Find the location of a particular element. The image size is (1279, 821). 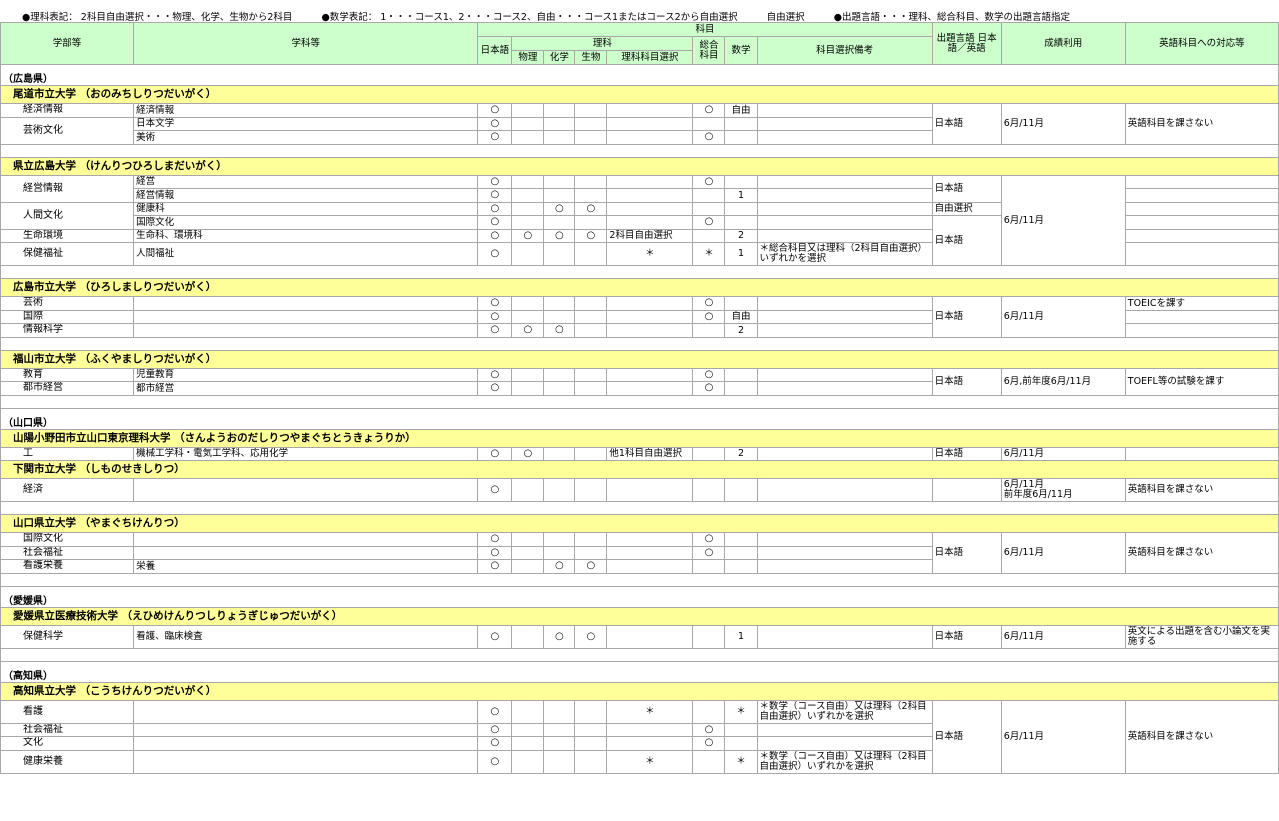

department: 経営 is located at coordinates (306, 181).